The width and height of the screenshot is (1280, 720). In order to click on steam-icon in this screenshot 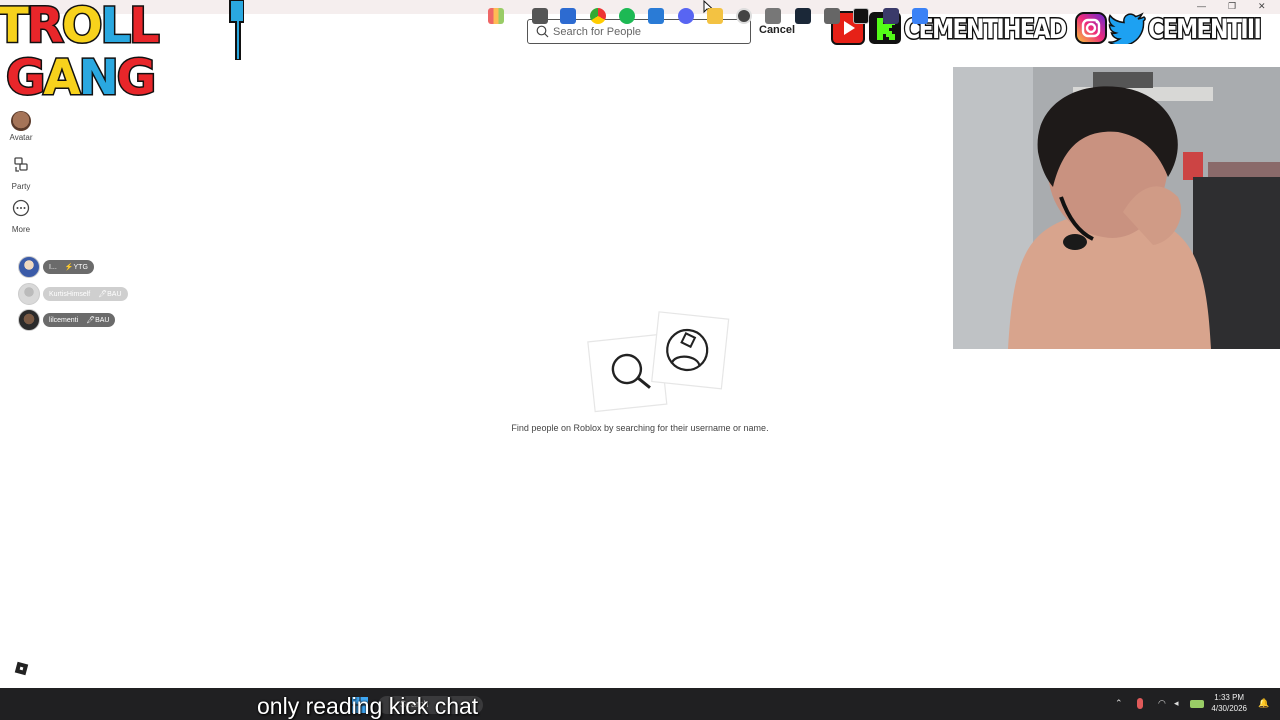, I will do `click(803, 16)`.